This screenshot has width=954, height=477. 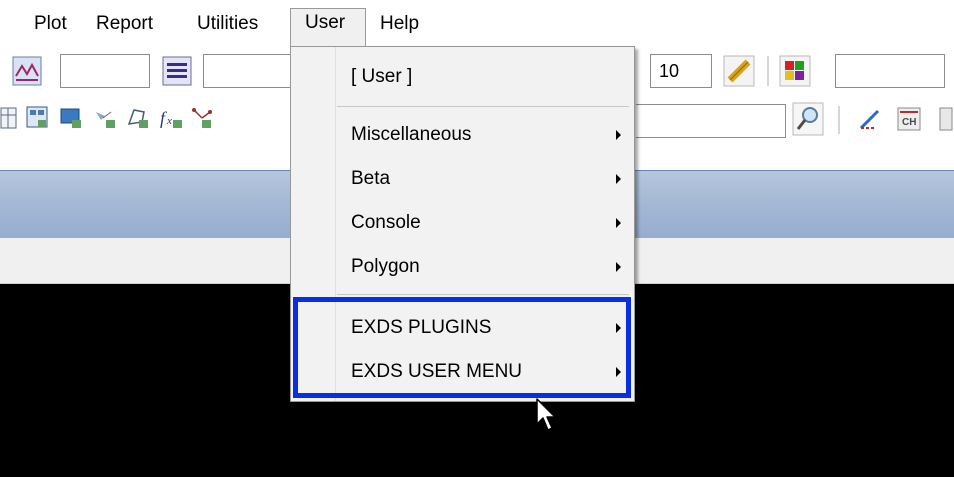 What do you see at coordinates (202, 118) in the screenshot?
I see `network-tool-icon` at bounding box center [202, 118].